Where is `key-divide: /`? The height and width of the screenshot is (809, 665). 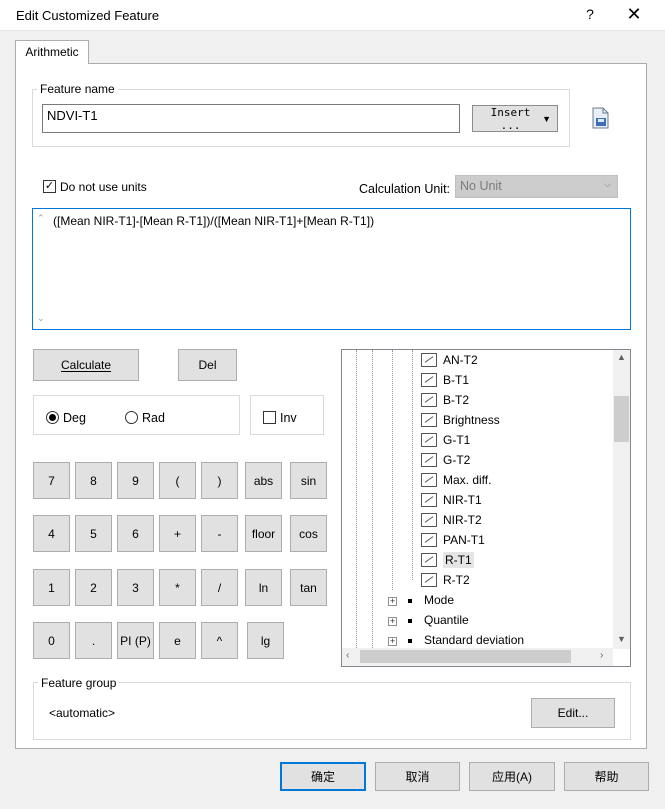 key-divide: / is located at coordinates (219, 587).